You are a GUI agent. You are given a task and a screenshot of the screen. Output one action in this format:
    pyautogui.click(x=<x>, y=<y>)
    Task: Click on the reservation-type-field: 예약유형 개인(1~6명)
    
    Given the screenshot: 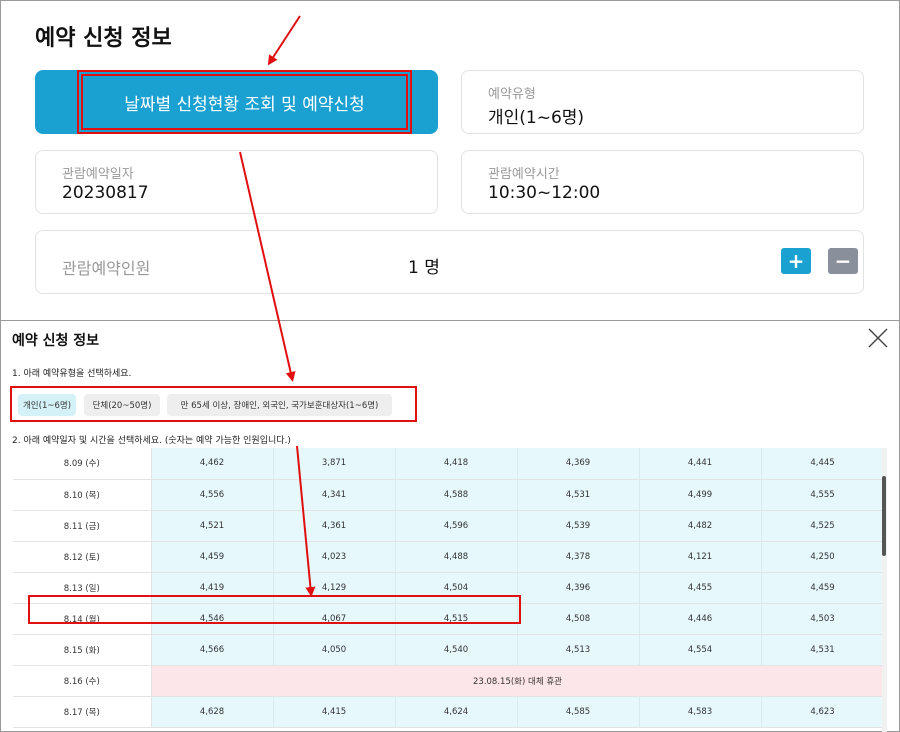 What is the action you would take?
    pyautogui.click(x=662, y=102)
    